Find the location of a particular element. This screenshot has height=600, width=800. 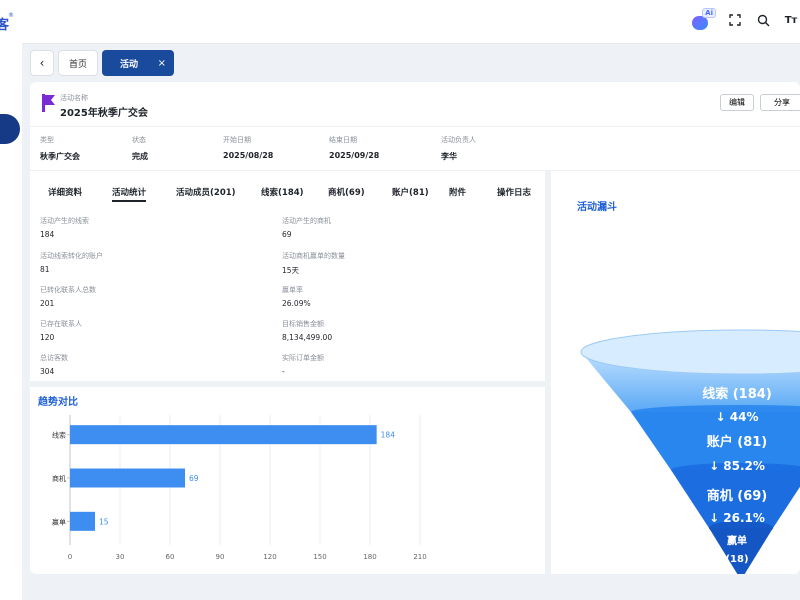

stat-value: 81 is located at coordinates (45, 269).